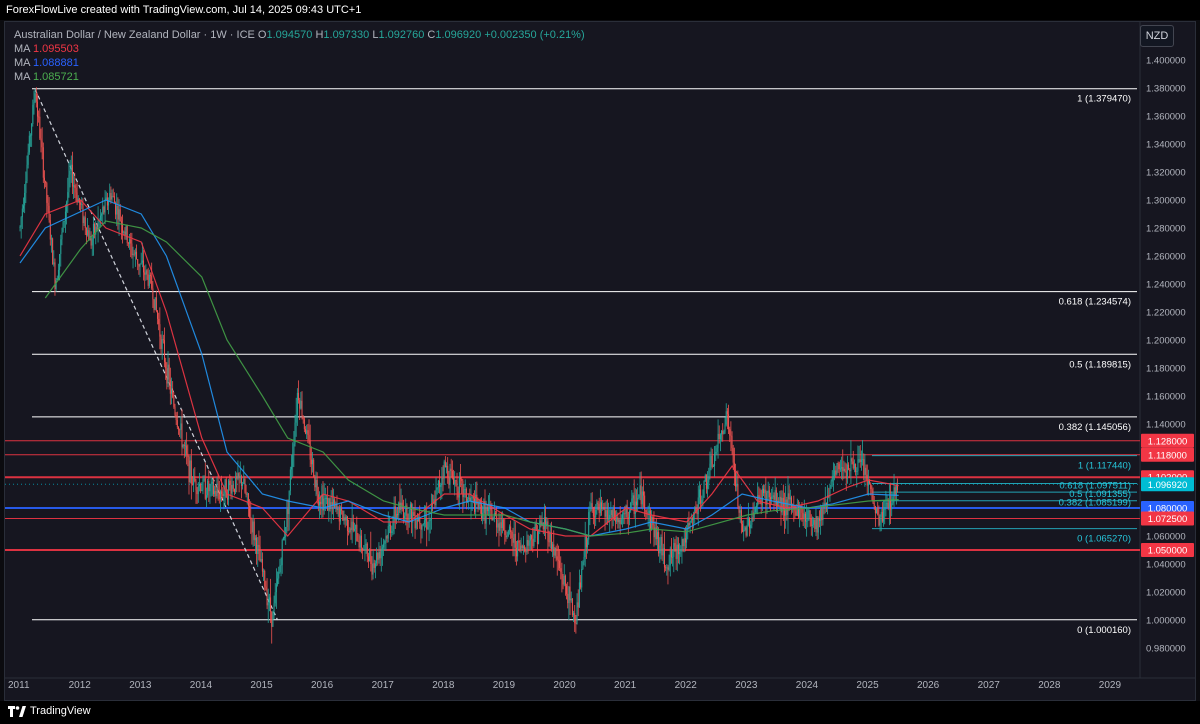  I want to click on high-value: 1.097330, so click(346, 35).